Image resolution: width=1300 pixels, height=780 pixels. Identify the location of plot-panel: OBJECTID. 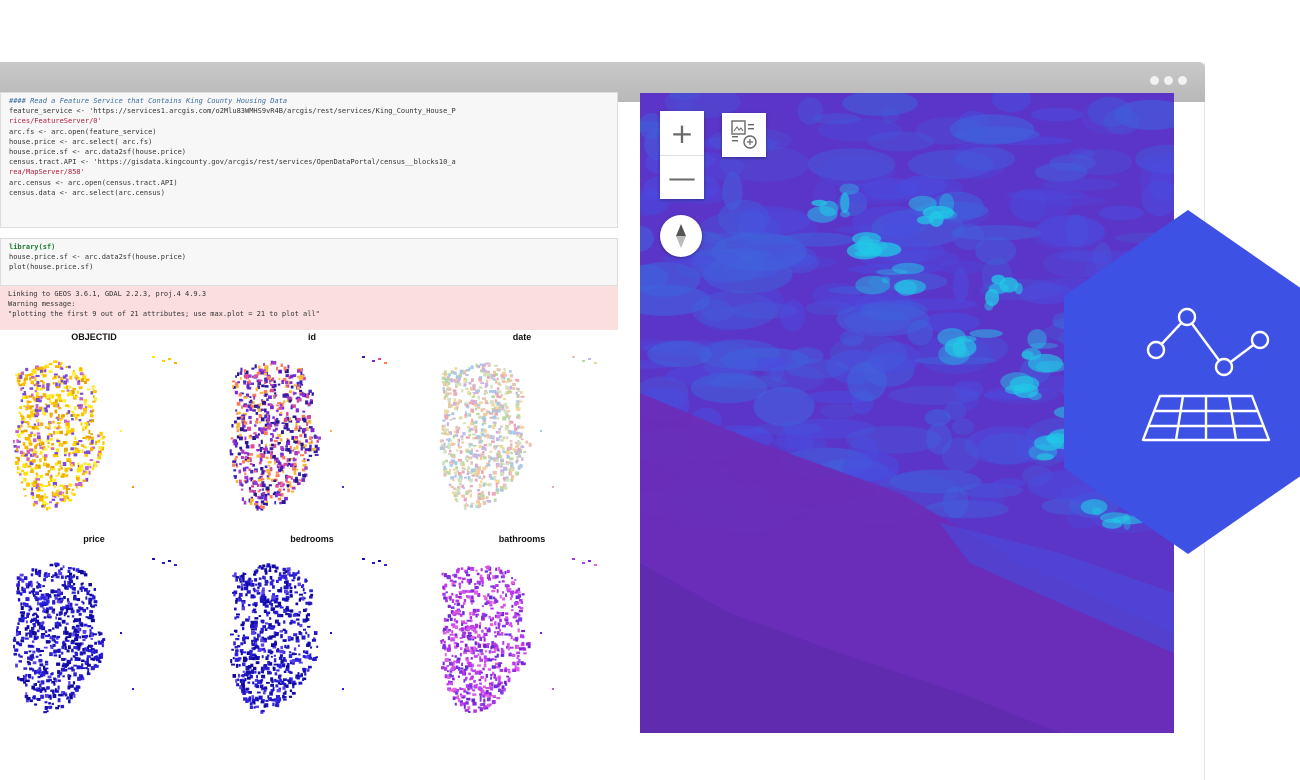
(102, 427).